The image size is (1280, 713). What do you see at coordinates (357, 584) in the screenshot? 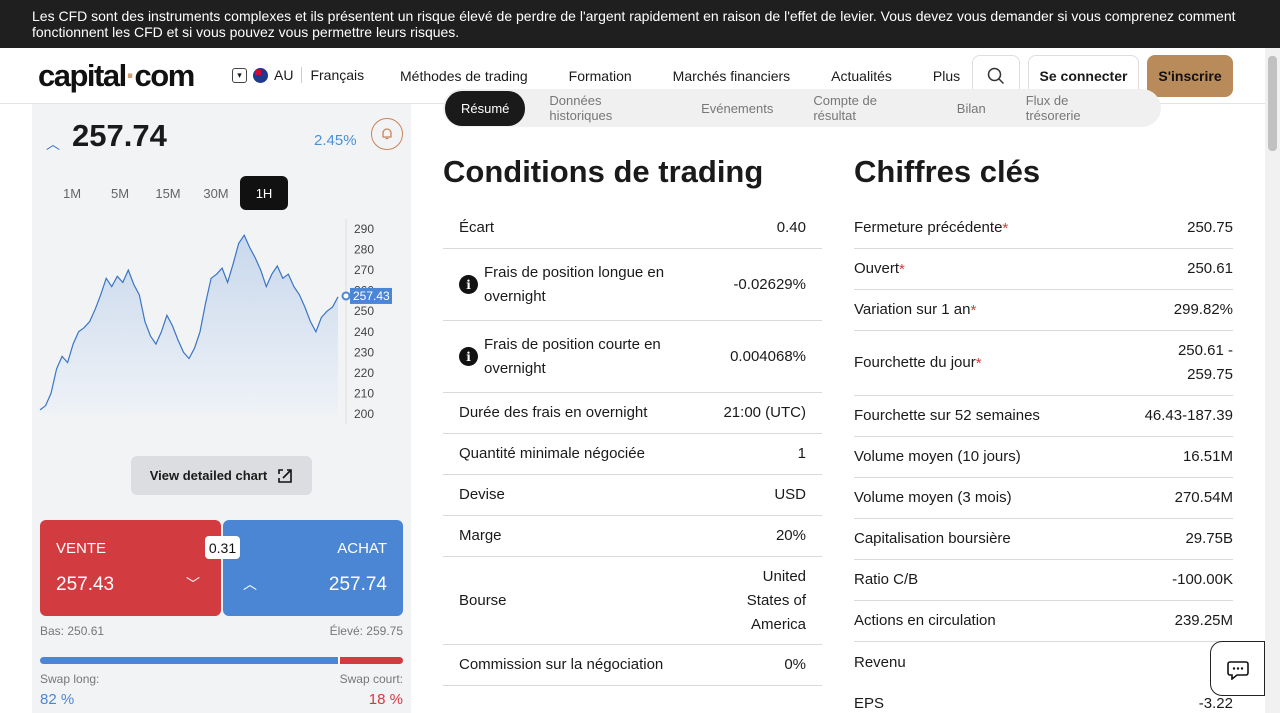
I see `buy-price: 257.74` at bounding box center [357, 584].